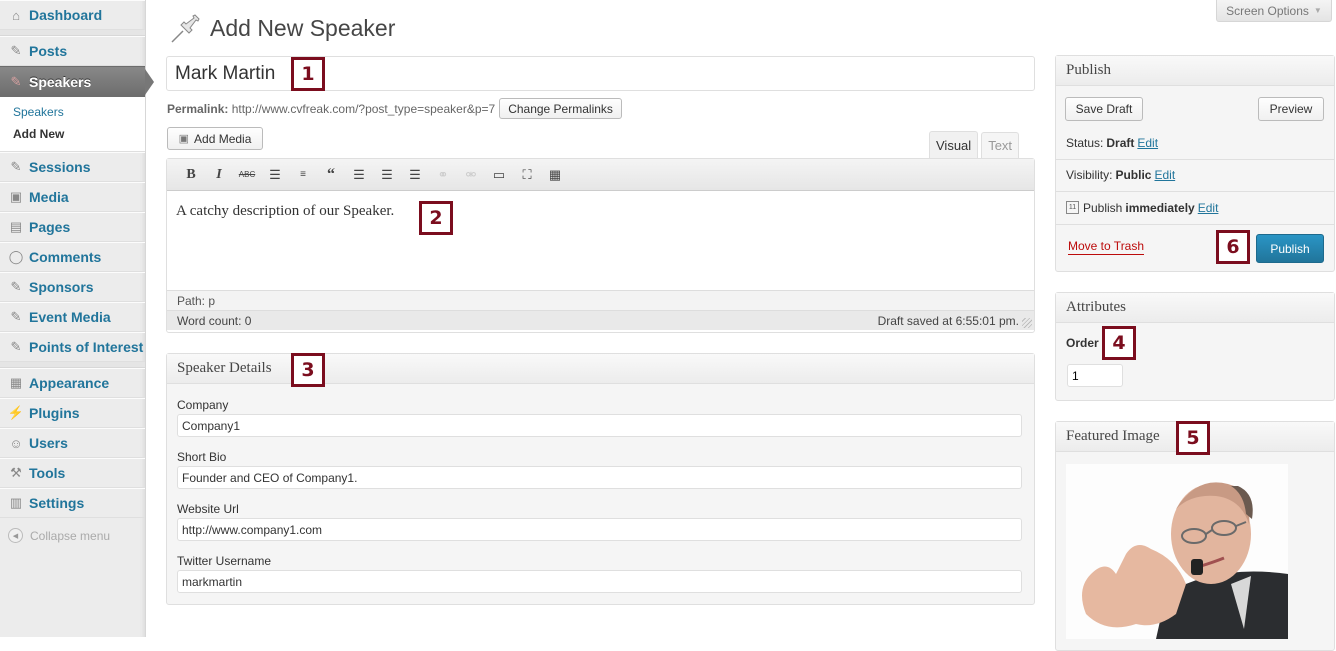 The width and height of the screenshot is (1336, 651). I want to click on sidebar-item-media: ▣ Media, so click(72, 197).